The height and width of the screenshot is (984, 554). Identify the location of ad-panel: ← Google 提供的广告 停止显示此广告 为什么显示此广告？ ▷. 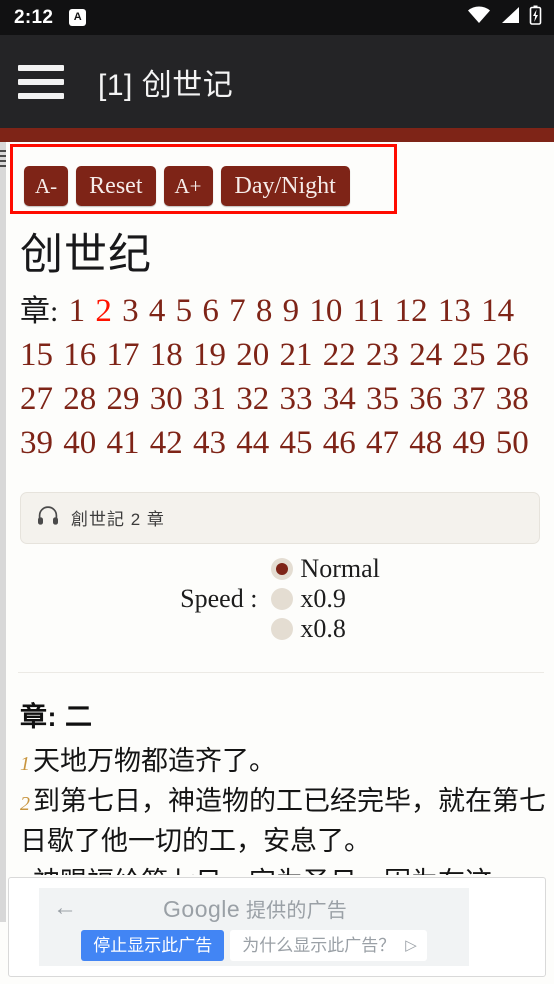
(254, 927).